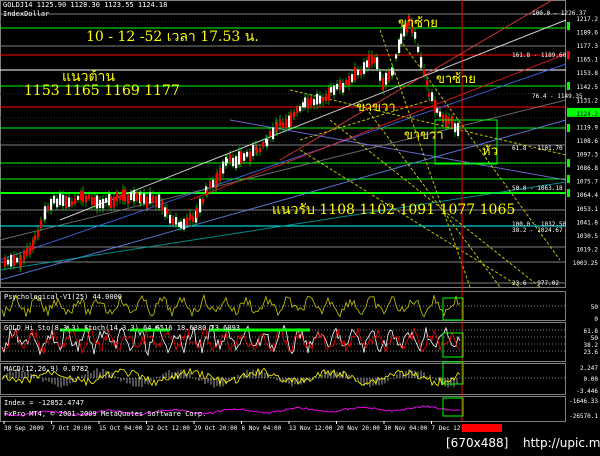 This screenshot has width=600, height=456. I want to click on time-axis-label: 22 Oct 12:00, so click(169, 428).